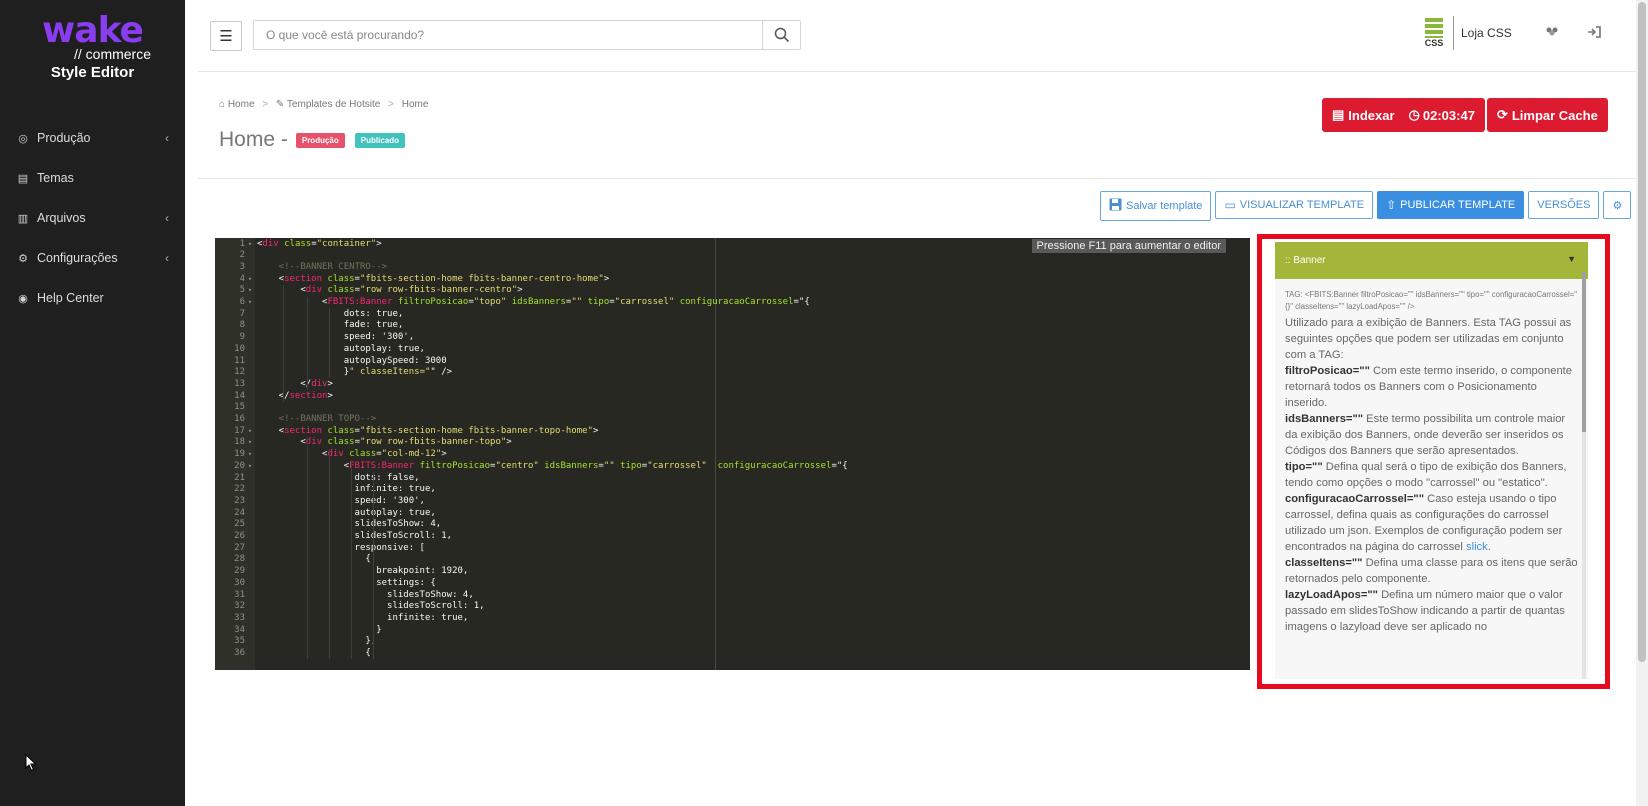 The image size is (1648, 806). Describe the element at coordinates (239, 489) in the screenshot. I see `line-number: 22` at that location.